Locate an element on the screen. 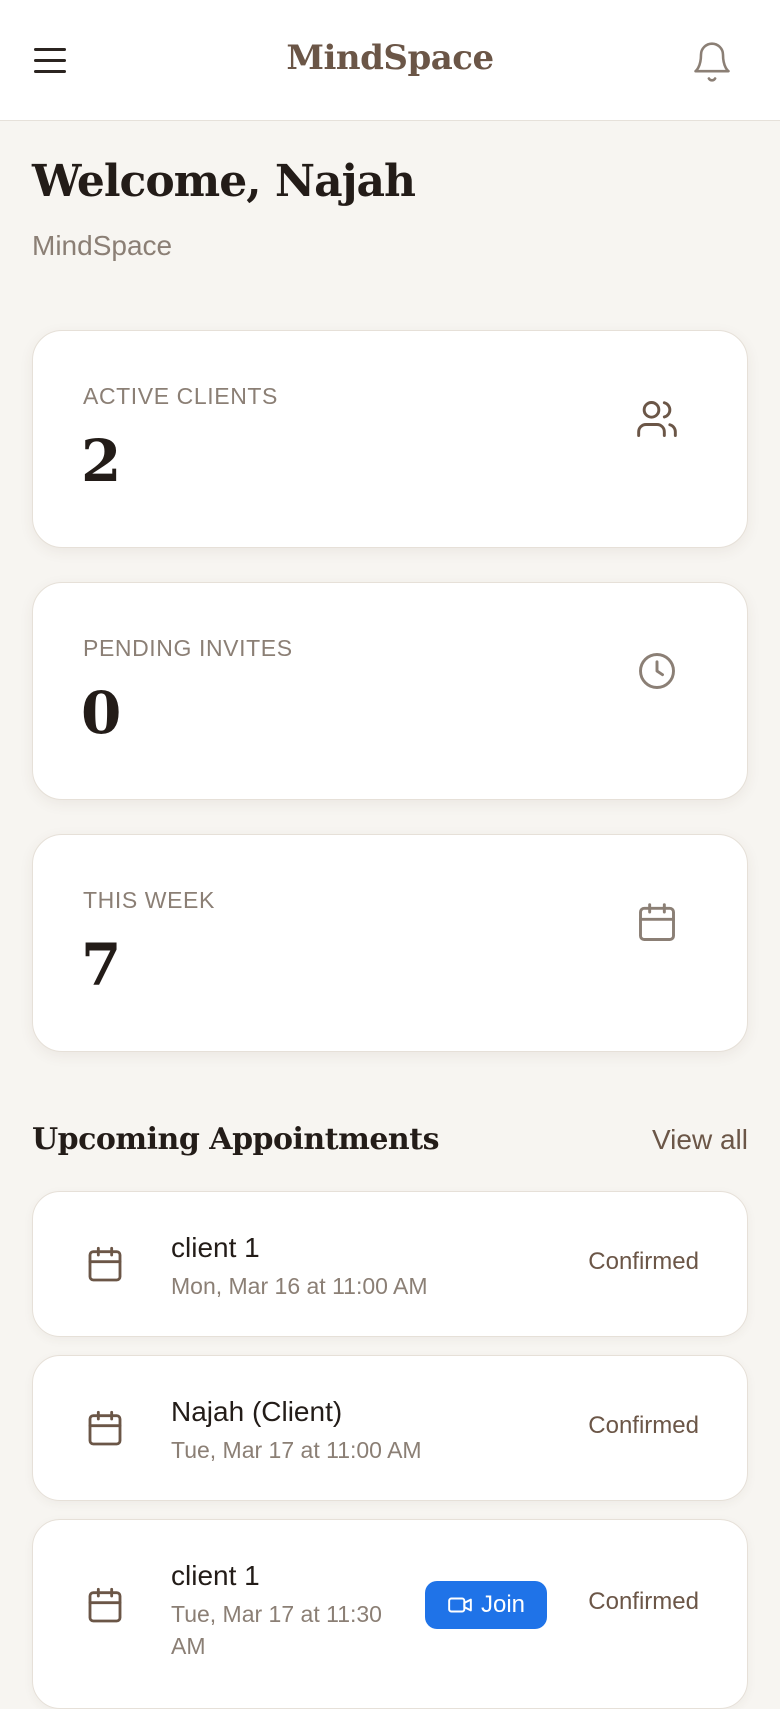  top-app-bar: MindSpace is located at coordinates (390, 60).